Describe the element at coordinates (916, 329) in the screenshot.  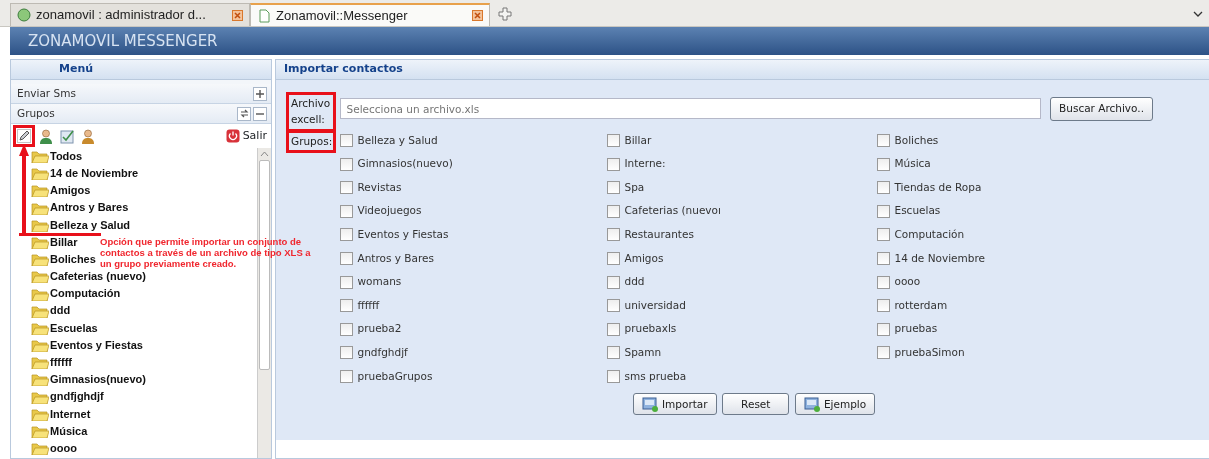
I see `checkbox-label: pruebas` at that location.